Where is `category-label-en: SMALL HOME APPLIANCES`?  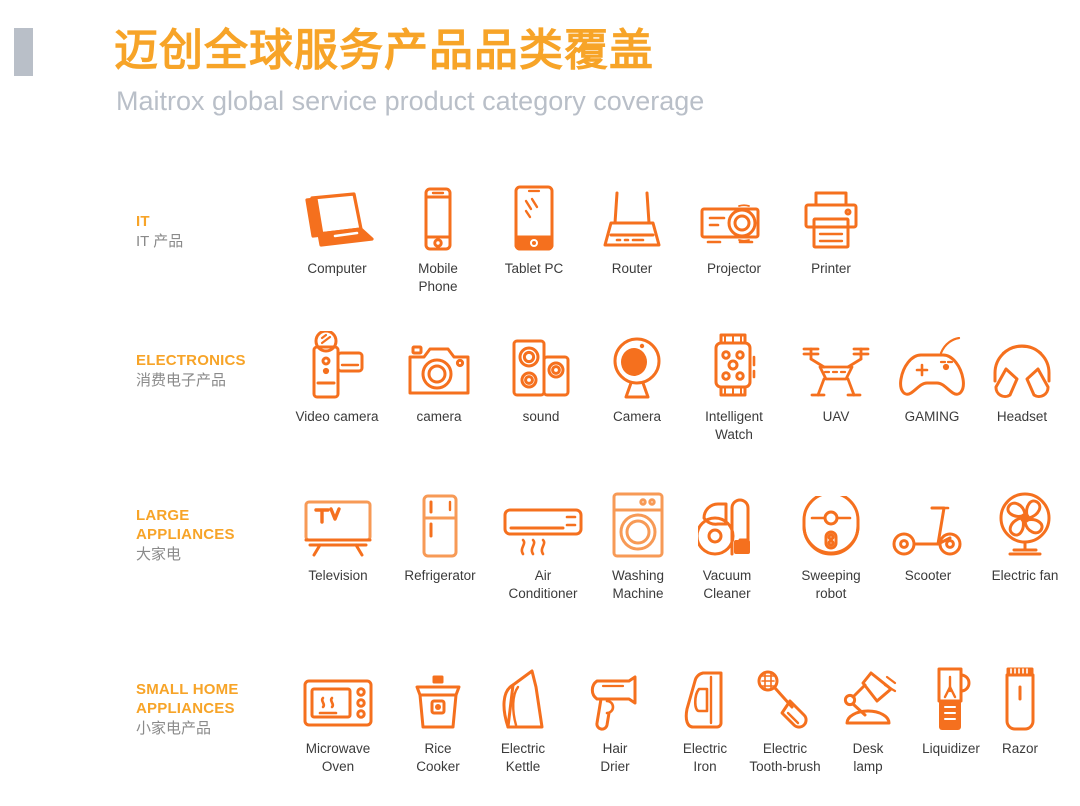
category-label-en: SMALL HOME APPLIANCES is located at coordinates (187, 699).